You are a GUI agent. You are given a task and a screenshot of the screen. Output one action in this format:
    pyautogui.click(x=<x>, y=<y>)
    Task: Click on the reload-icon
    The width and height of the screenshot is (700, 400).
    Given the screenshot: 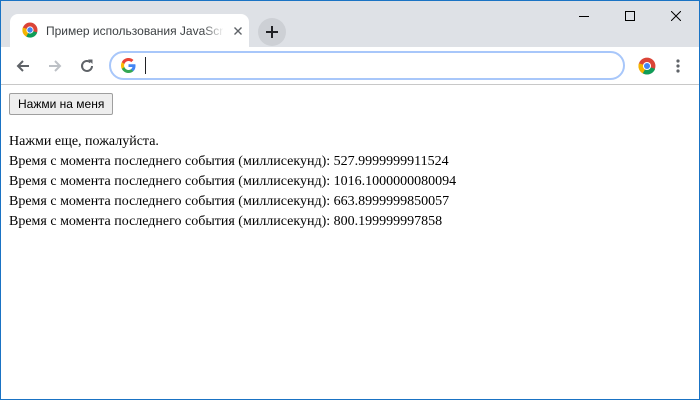 What is the action you would take?
    pyautogui.click(x=87, y=65)
    